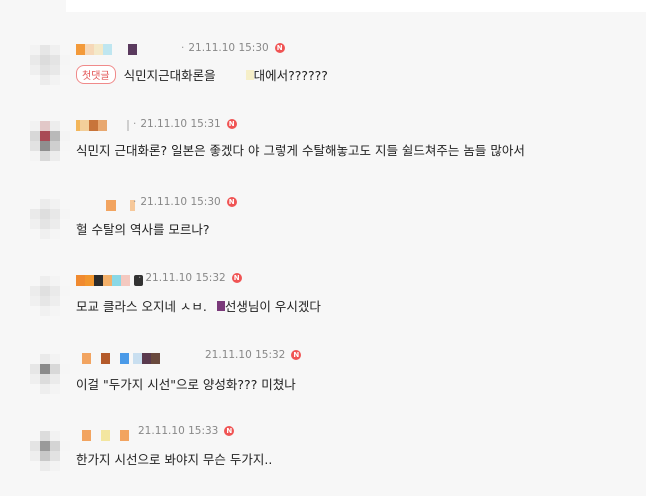 The height and width of the screenshot is (496, 646). Describe the element at coordinates (174, 459) in the screenshot. I see `comment-text: 한가지 시선으로 봐야지 무슨 두가지..` at that location.